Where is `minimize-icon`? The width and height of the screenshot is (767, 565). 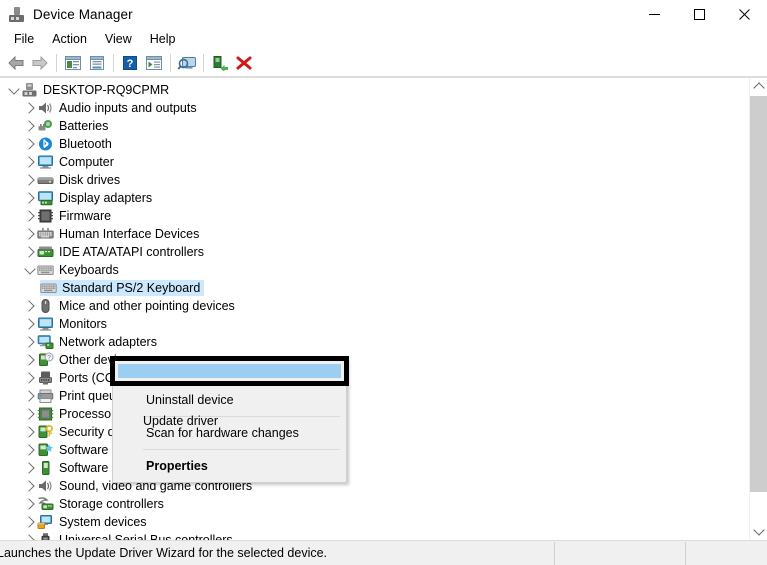
minimize-icon is located at coordinates (654, 14).